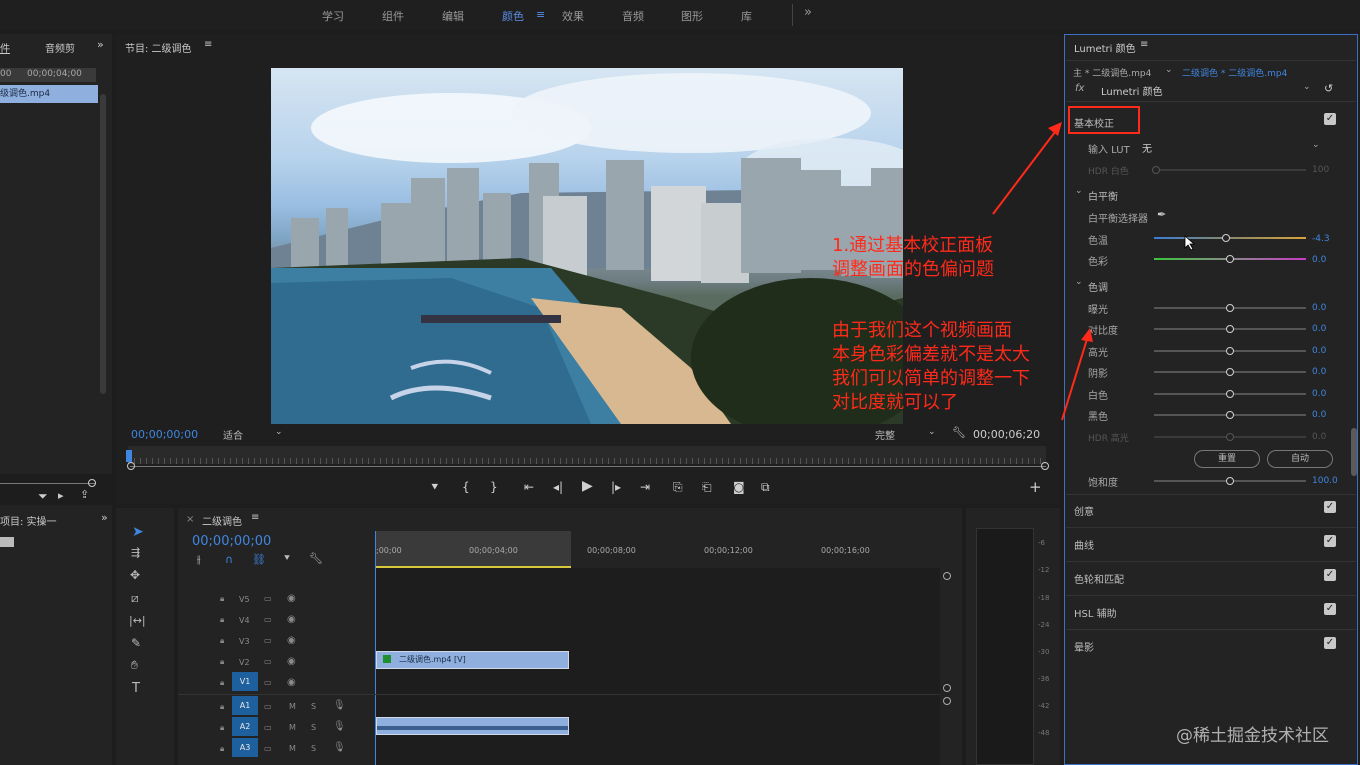 This screenshot has height=765, width=1360. What do you see at coordinates (913, 245) in the screenshot?
I see `annotation-line: 1.通过基本校正面板` at bounding box center [913, 245].